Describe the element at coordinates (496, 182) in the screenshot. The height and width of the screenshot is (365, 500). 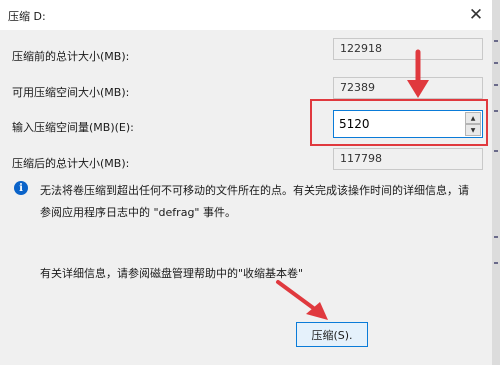
I see `background-window-edge` at that location.